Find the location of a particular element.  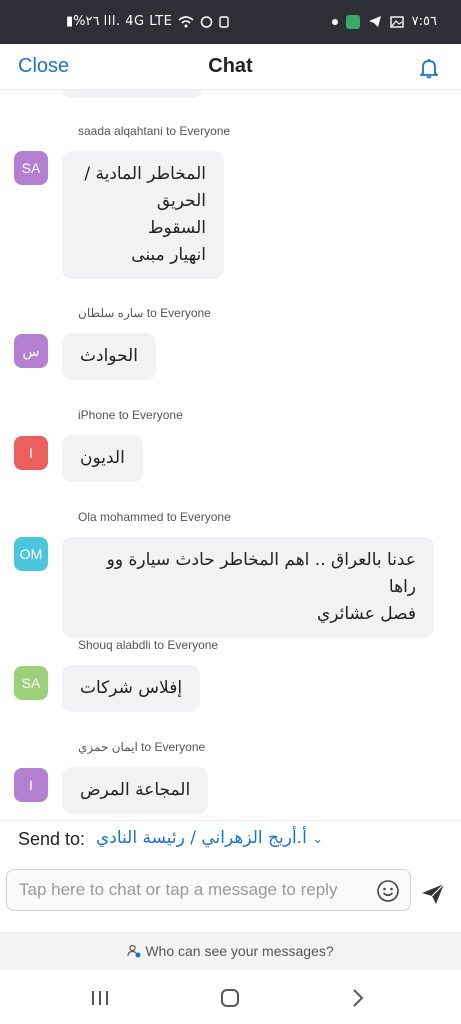

battery-saver-icon is located at coordinates (224, 22).